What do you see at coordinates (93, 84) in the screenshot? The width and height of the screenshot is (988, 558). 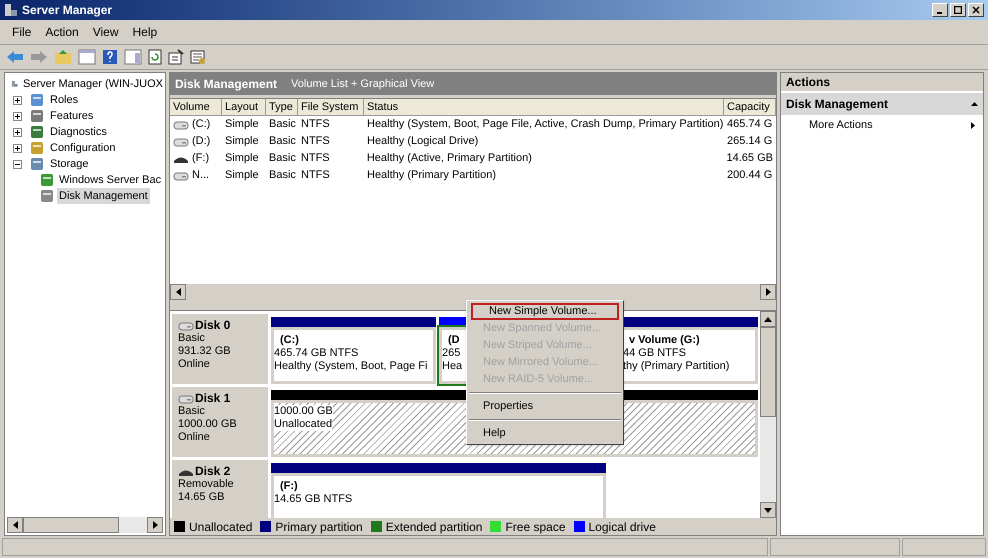 I see `tree-item: Server Manager (WIN-JUOX` at bounding box center [93, 84].